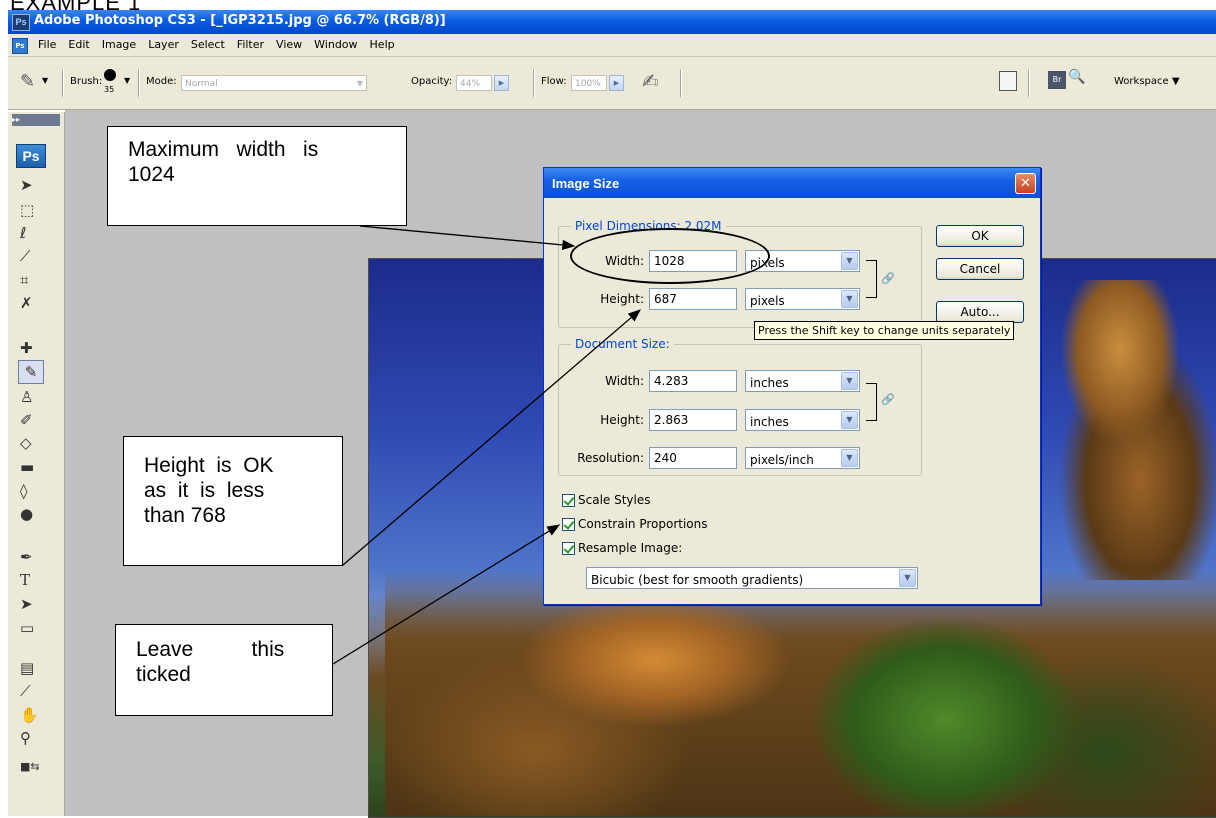 This screenshot has height=818, width=1216. I want to click on annotation-arrows, so click(486, 445).